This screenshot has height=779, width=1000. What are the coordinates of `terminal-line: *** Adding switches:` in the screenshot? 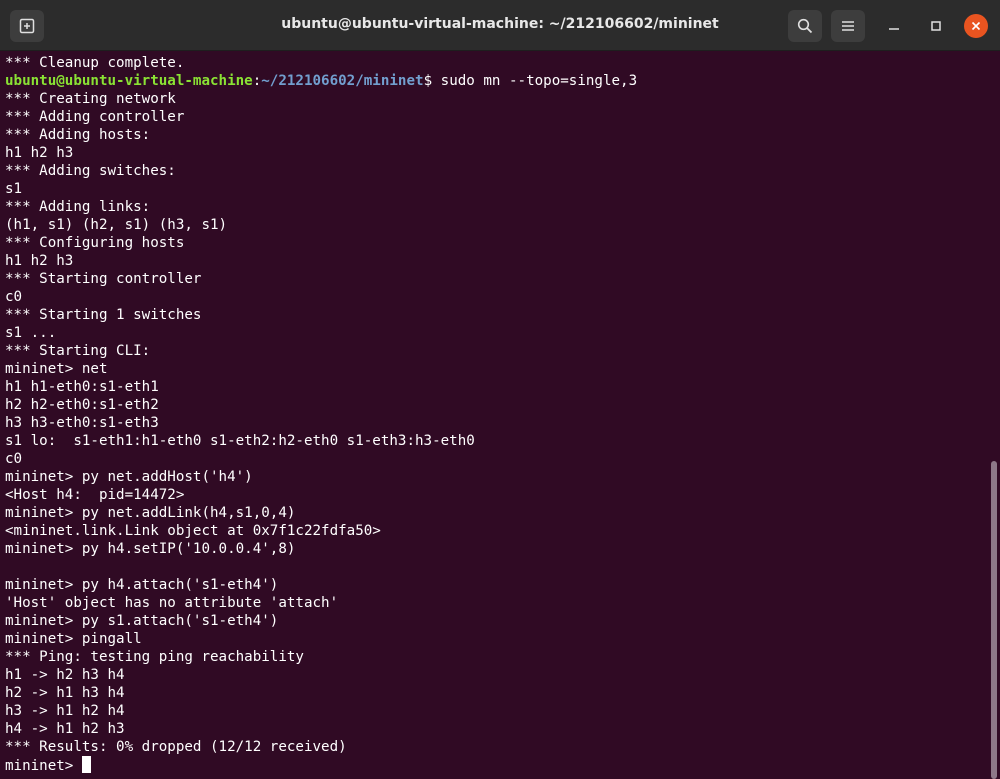 It's located at (90, 171).